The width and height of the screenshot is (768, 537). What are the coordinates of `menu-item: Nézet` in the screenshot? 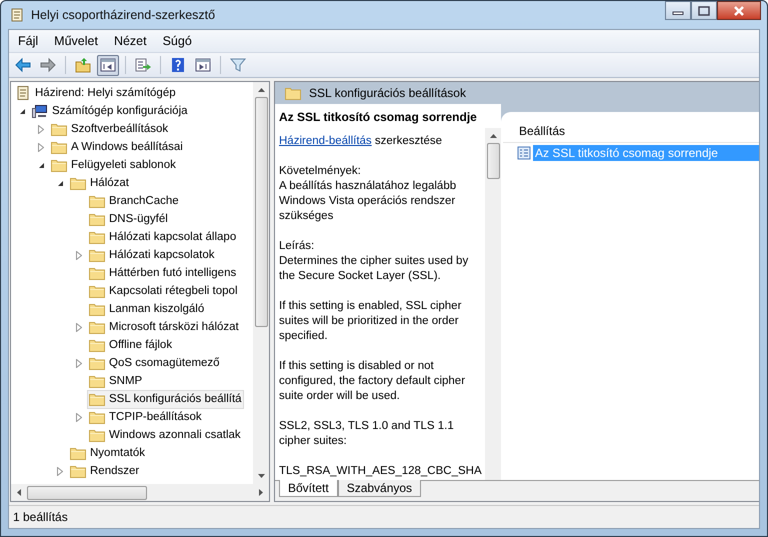 It's located at (130, 41).